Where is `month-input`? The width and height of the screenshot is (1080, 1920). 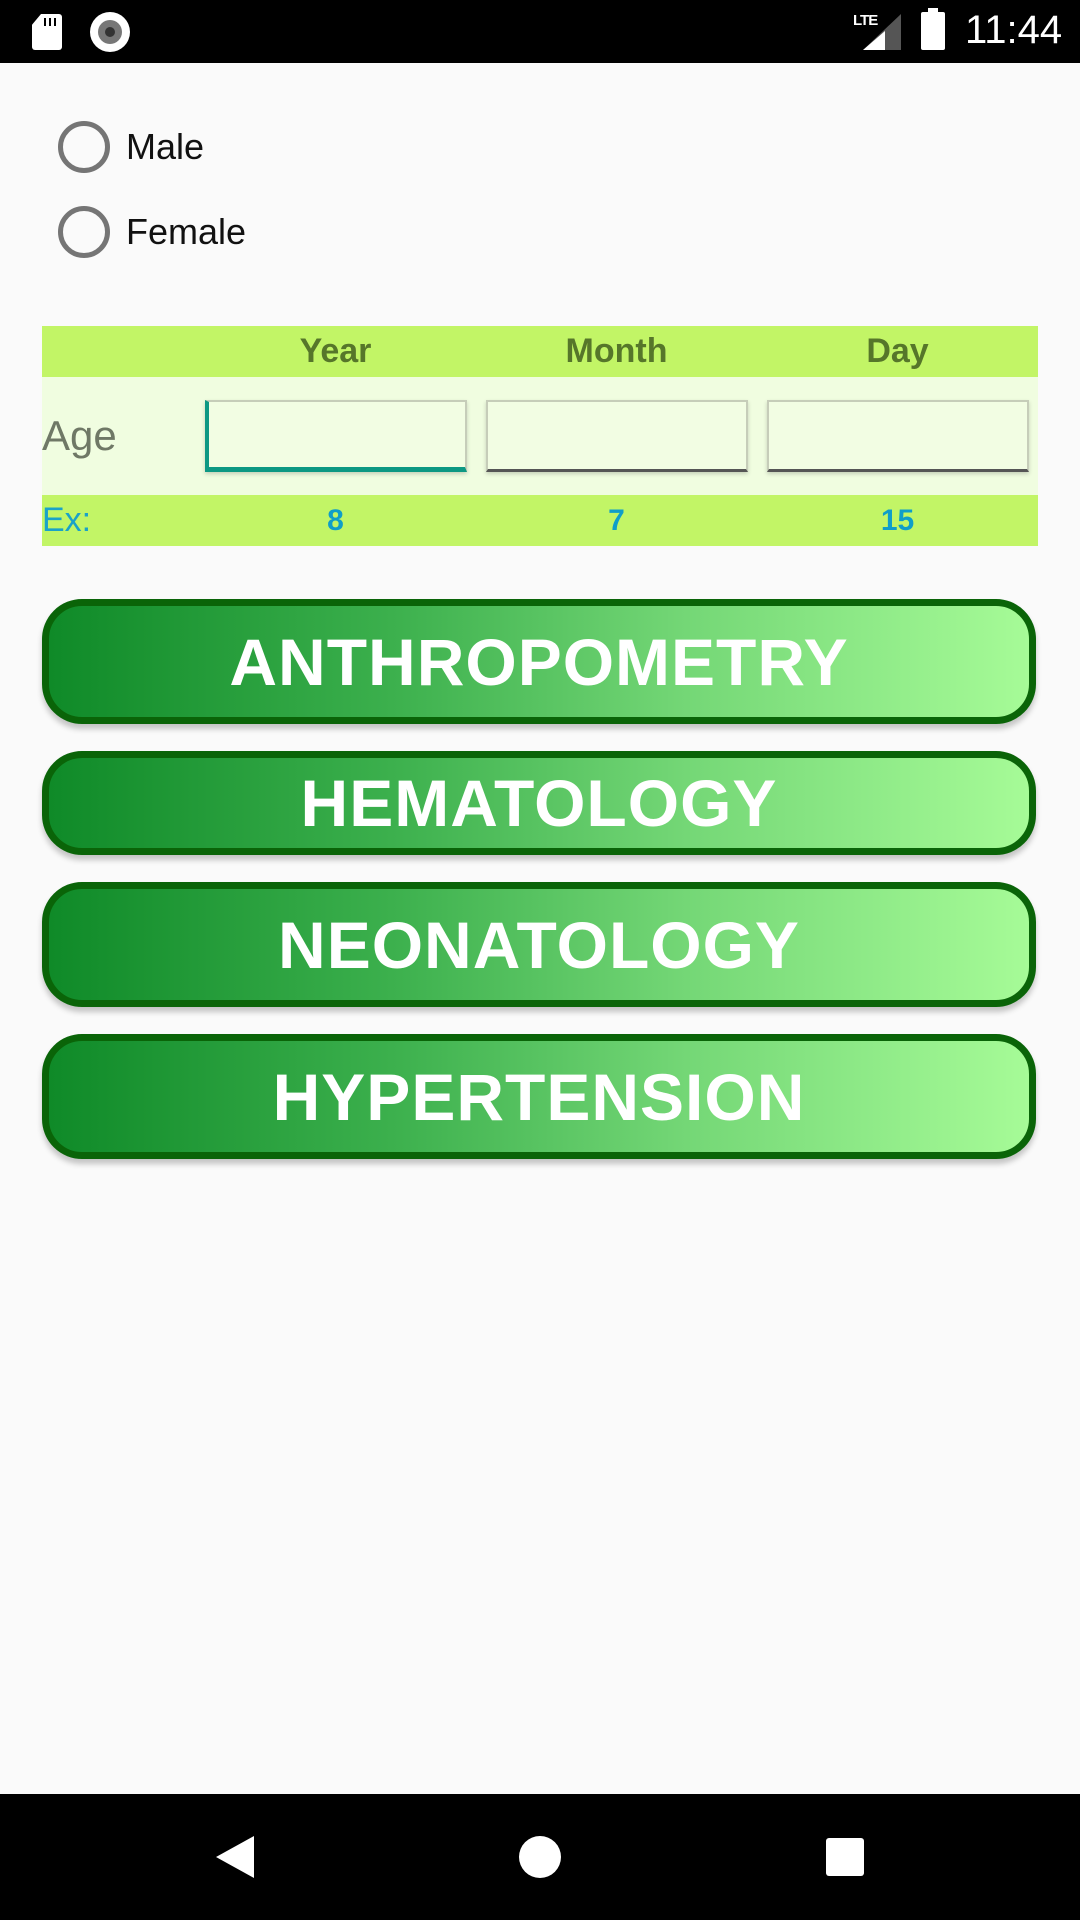
month-input is located at coordinates (616, 436).